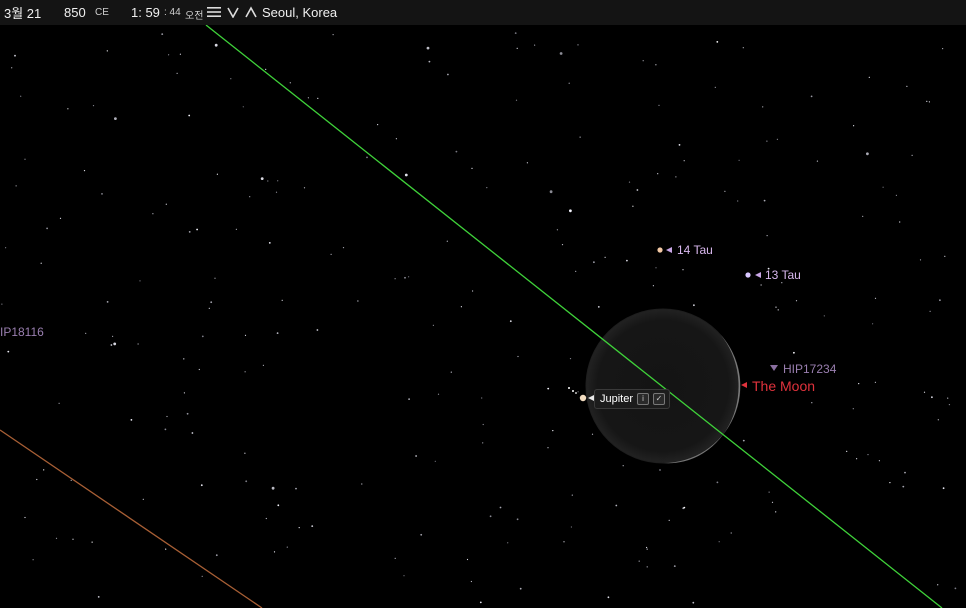 Image resolution: width=966 pixels, height=608 pixels. What do you see at coordinates (758, 275) in the screenshot?
I see `pointer-13-tau` at bounding box center [758, 275].